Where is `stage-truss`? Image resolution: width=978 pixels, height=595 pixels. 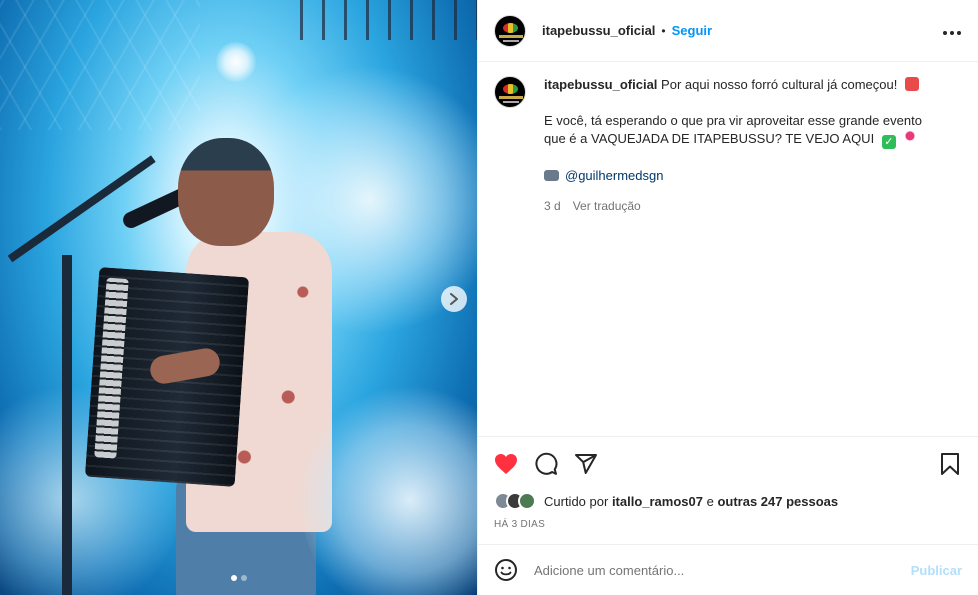
stage-truss is located at coordinates (100, 65).